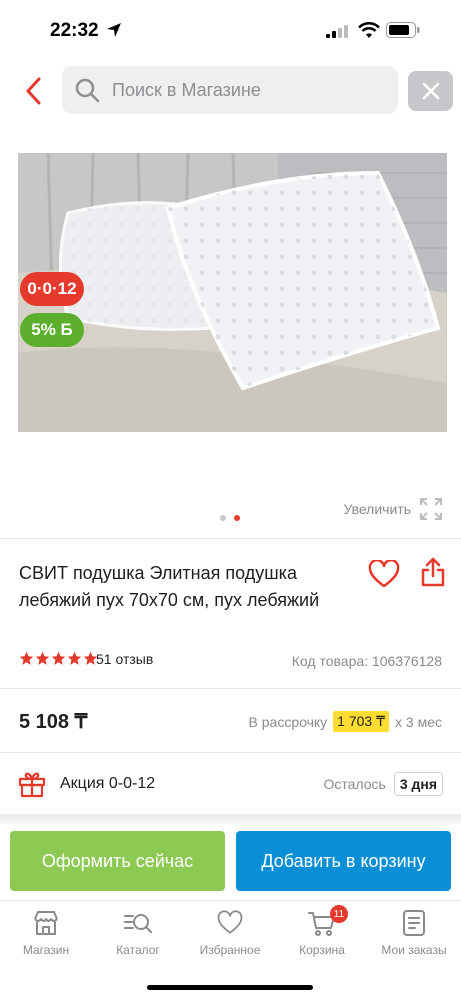  What do you see at coordinates (414, 950) in the screenshot?
I see `tab-label: Мои заказы` at bounding box center [414, 950].